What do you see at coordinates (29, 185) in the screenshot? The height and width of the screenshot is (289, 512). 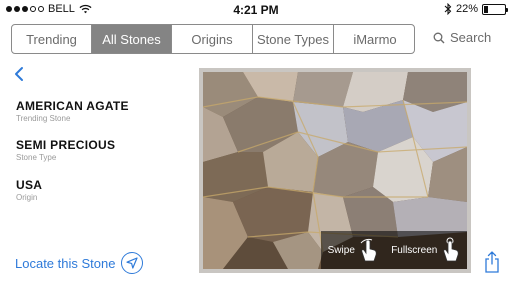 I see `stone-origin: USA` at bounding box center [29, 185].